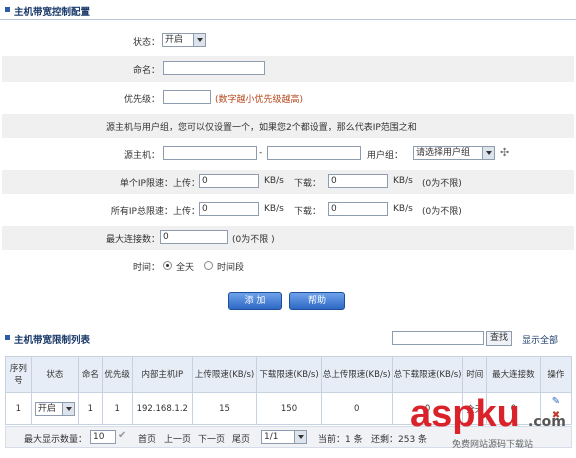 The image size is (576, 458). Describe the element at coordinates (317, 301) in the screenshot. I see `help-button: 帮助` at that location.